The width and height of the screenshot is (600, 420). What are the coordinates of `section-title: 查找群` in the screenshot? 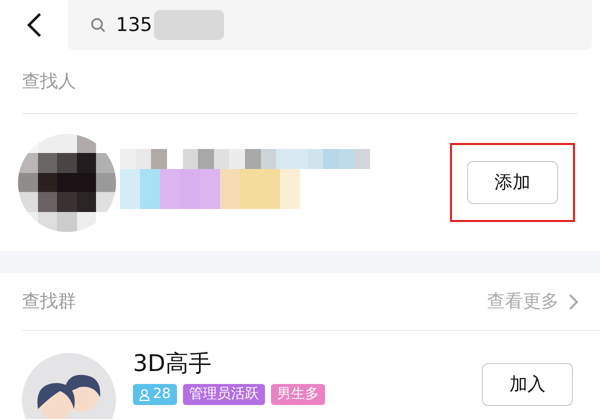 It's located at (49, 302).